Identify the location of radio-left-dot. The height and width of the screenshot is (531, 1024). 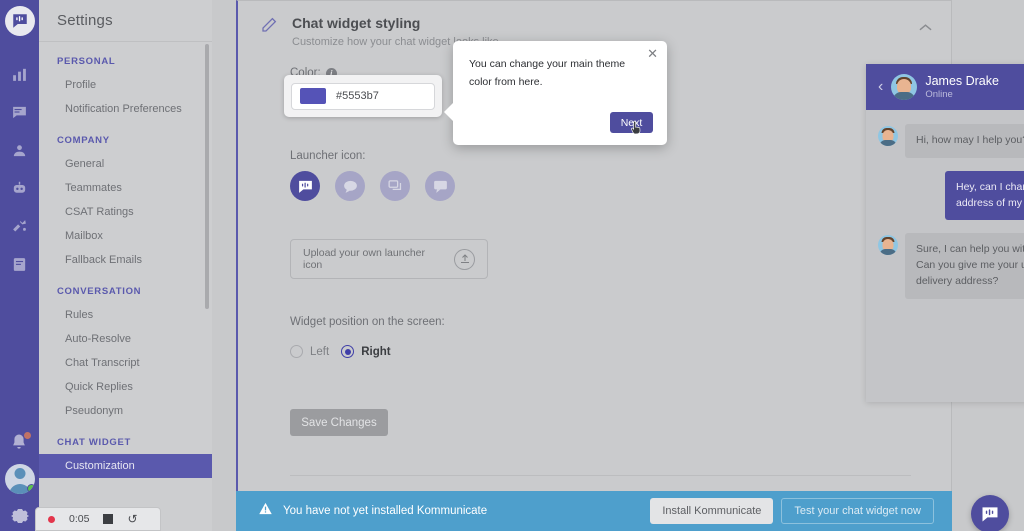
(296, 351).